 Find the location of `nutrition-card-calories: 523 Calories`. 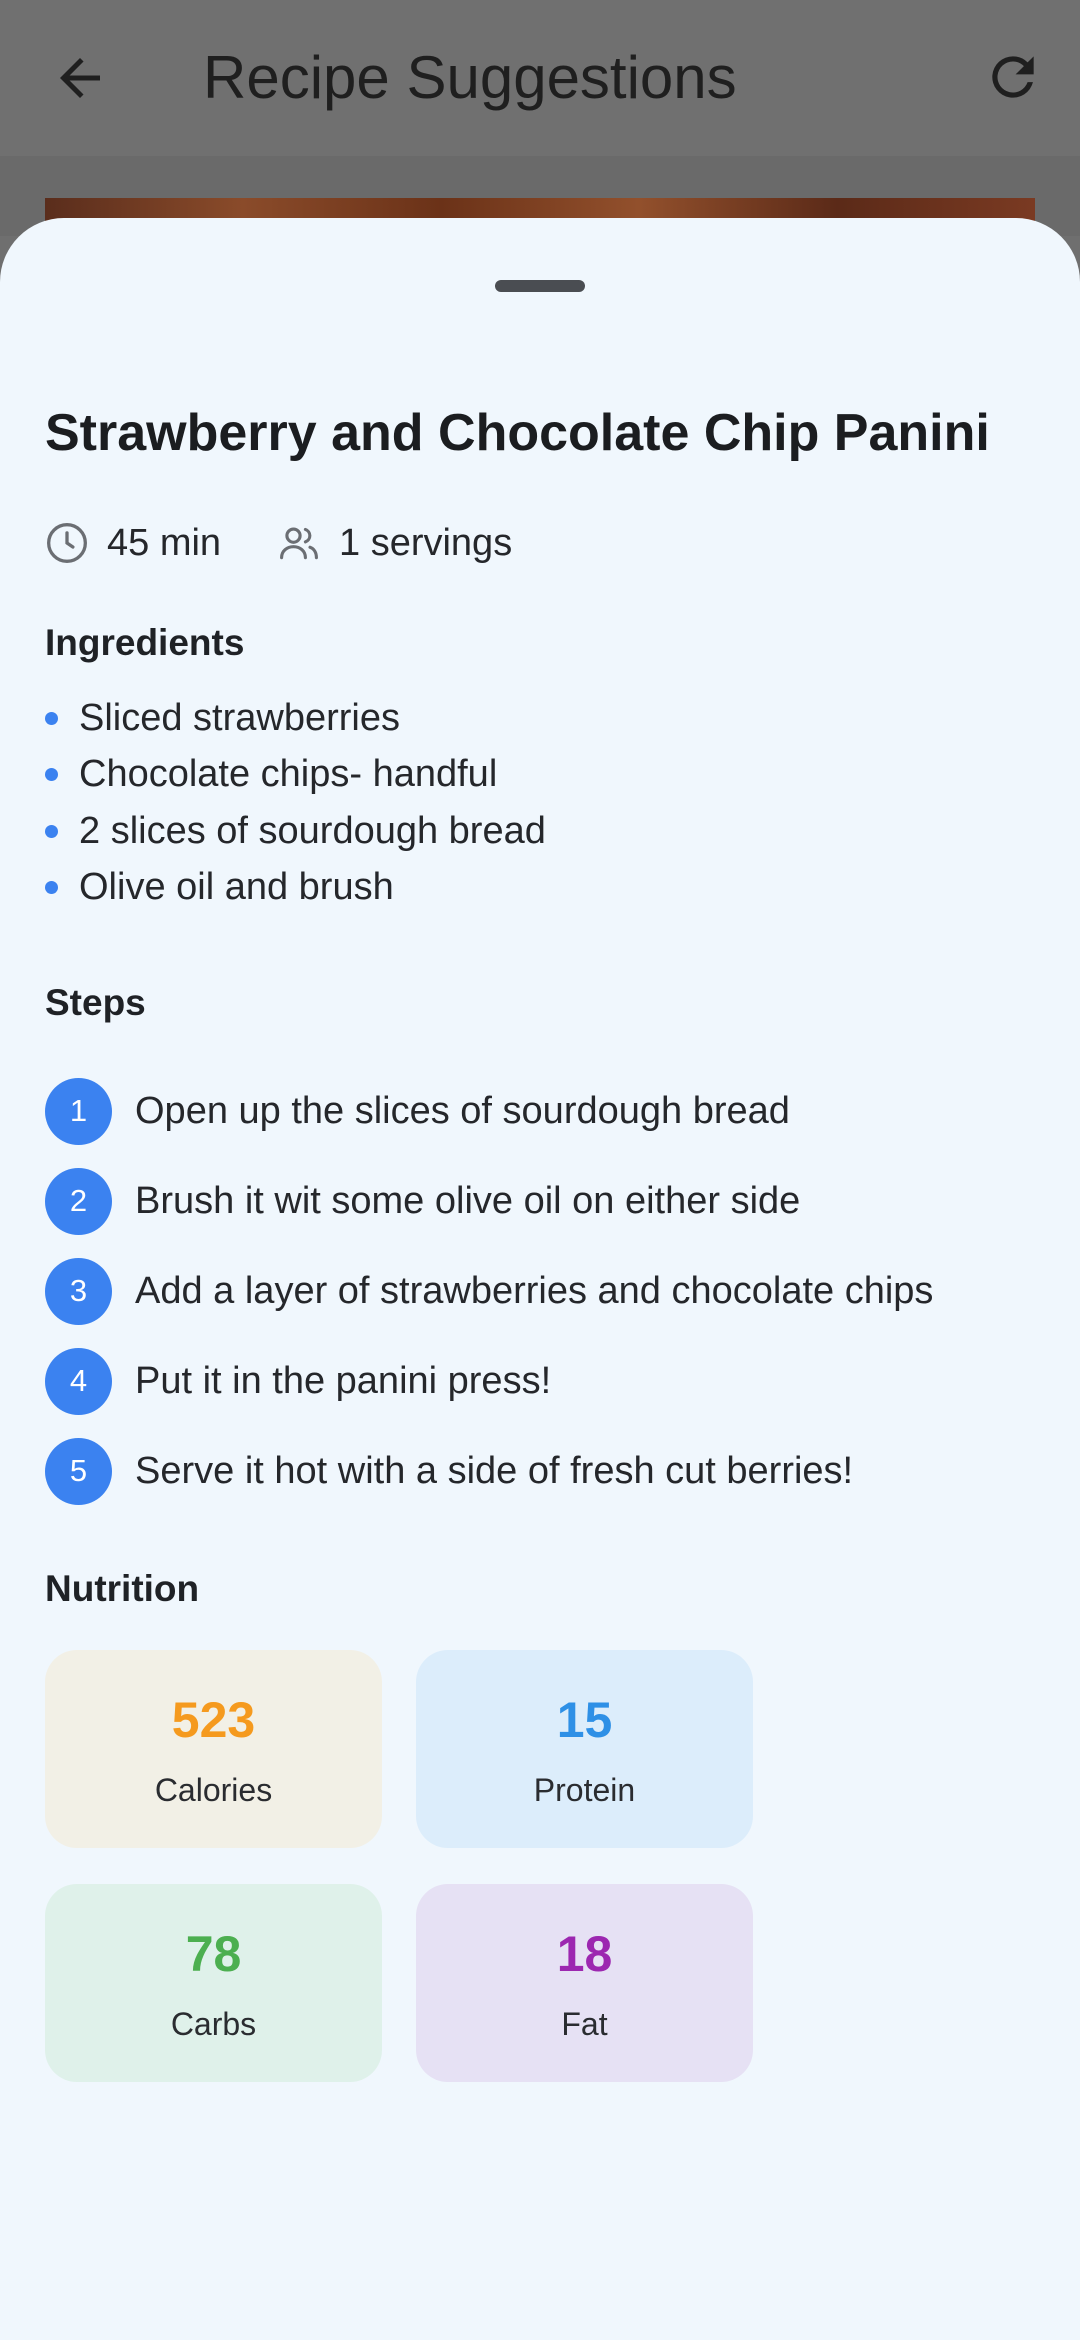

nutrition-card-calories: 523 Calories is located at coordinates (213, 1749).